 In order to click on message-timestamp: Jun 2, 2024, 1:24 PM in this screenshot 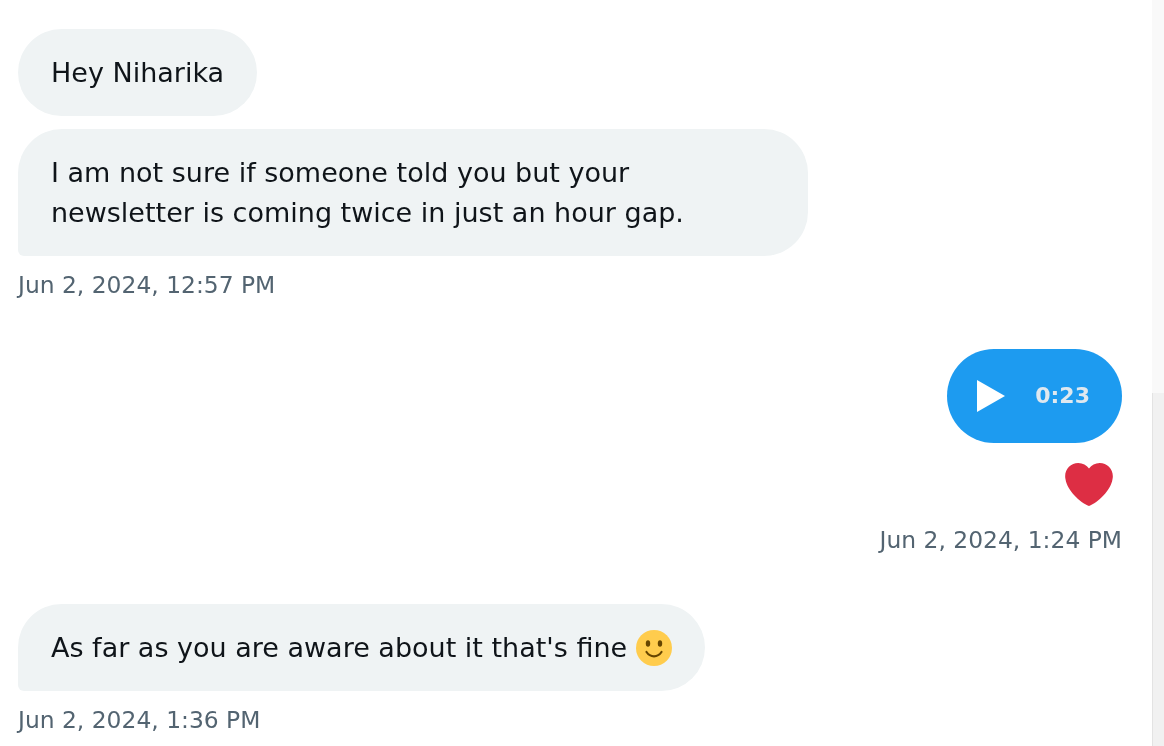, I will do `click(1000, 540)`.